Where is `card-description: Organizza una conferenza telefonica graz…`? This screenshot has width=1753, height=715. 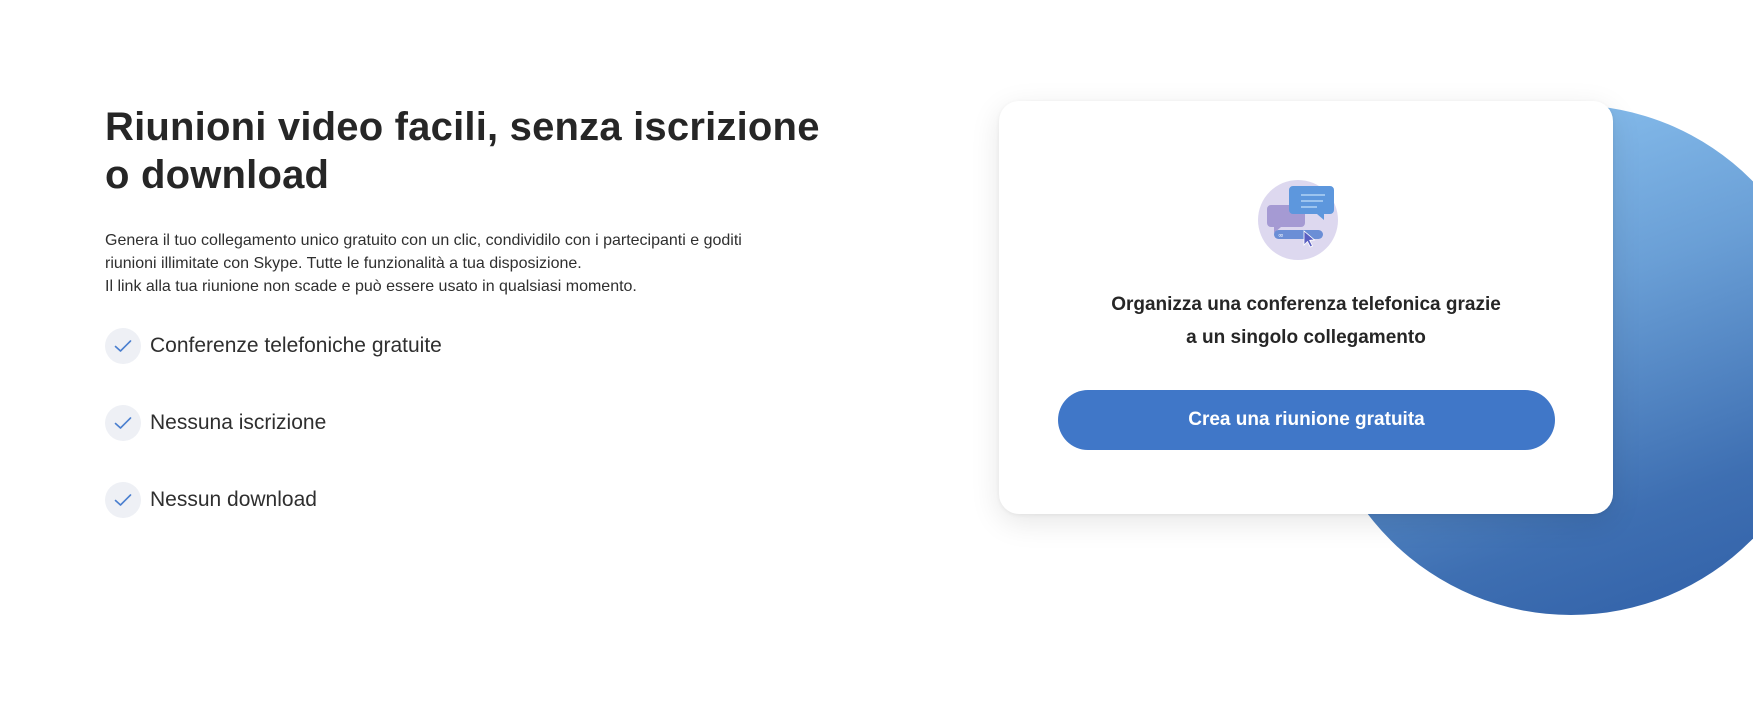 card-description: Organizza una conferenza telefonica graz… is located at coordinates (1306, 321).